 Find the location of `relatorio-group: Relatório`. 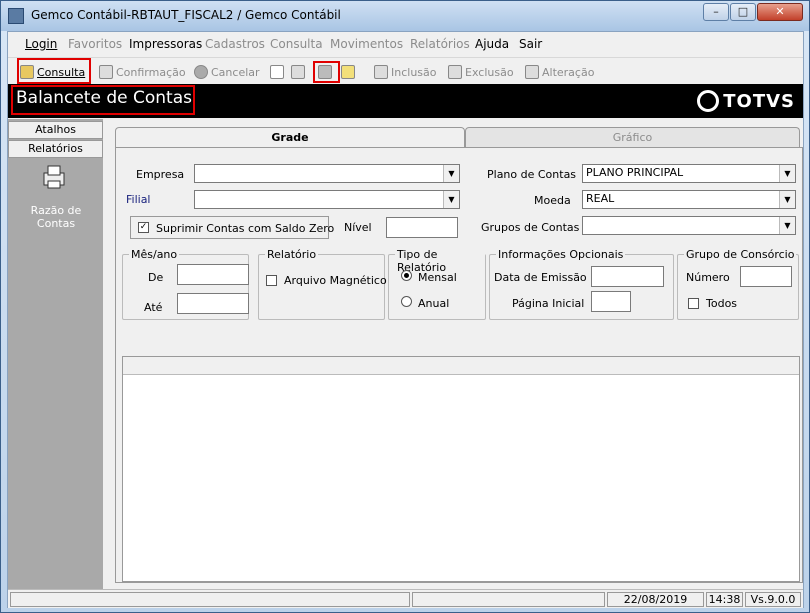

relatorio-group: Relatório is located at coordinates (321, 284).